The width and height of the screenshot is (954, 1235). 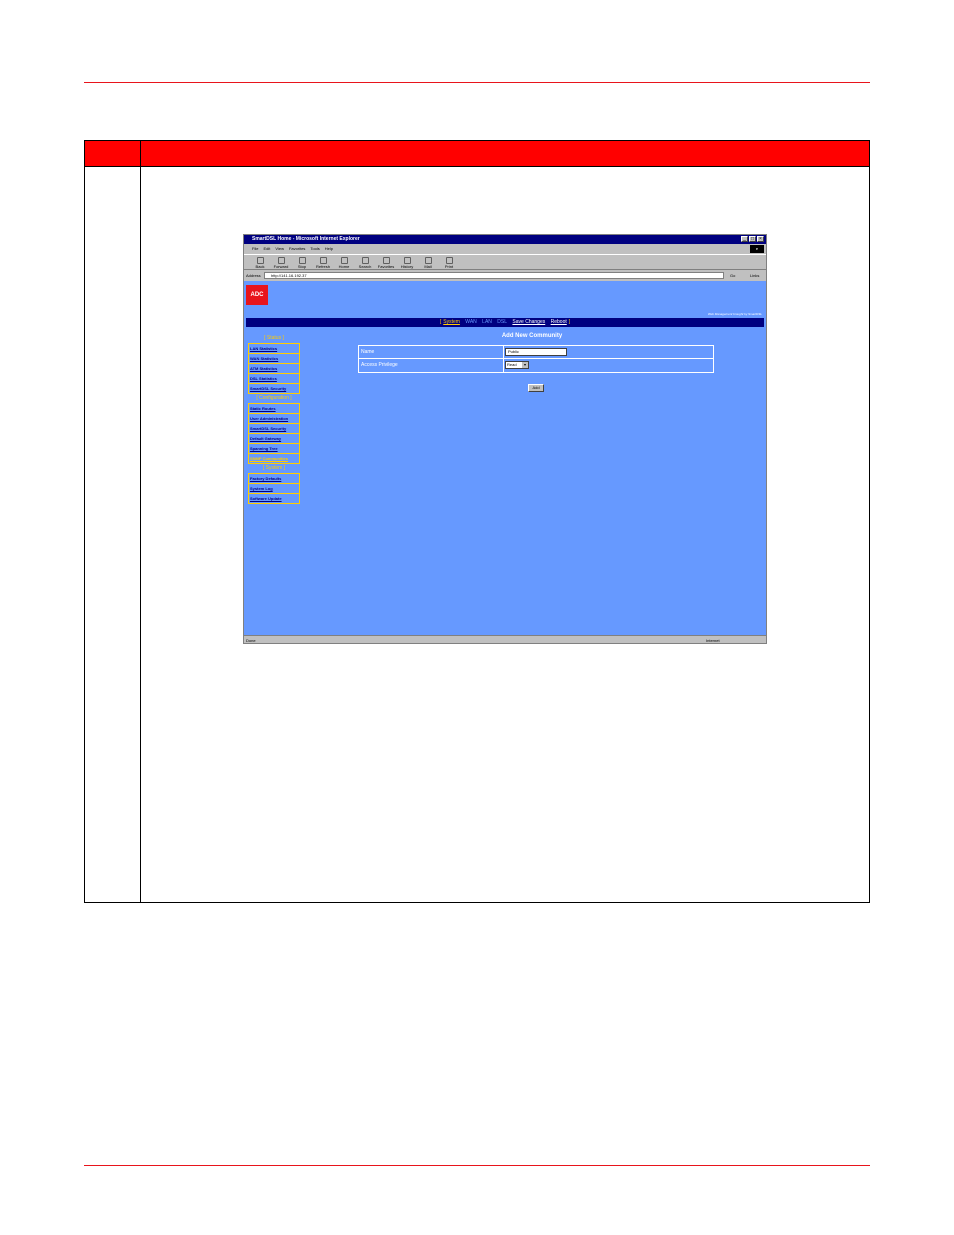 What do you see at coordinates (734, 314) in the screenshot?
I see `tagline: Web Management brought by SmartDSL` at bounding box center [734, 314].